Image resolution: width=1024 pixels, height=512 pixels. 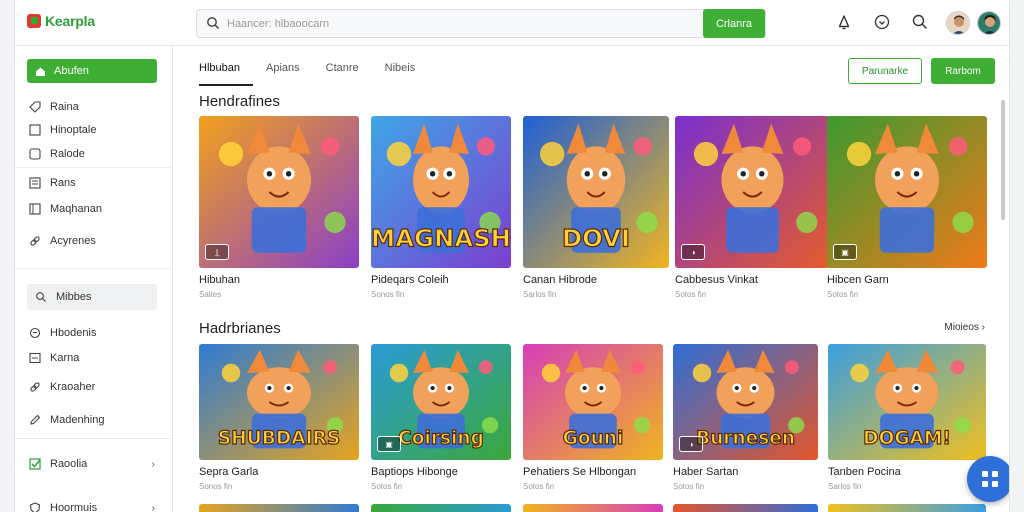 I want to click on check-icon, so click(x=35, y=464).